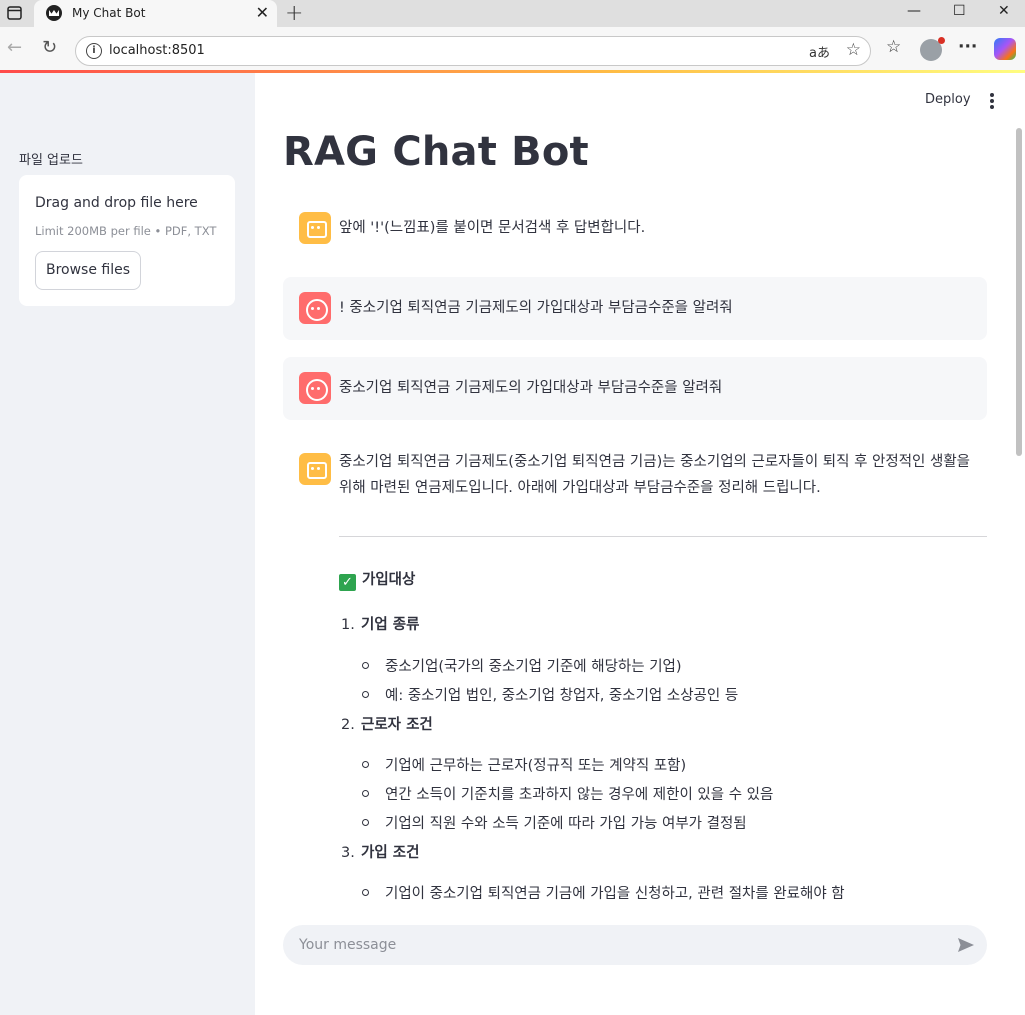 Image resolution: width=1025 pixels, height=1015 pixels. I want to click on favorites-icon: ☆, so click(893, 47).